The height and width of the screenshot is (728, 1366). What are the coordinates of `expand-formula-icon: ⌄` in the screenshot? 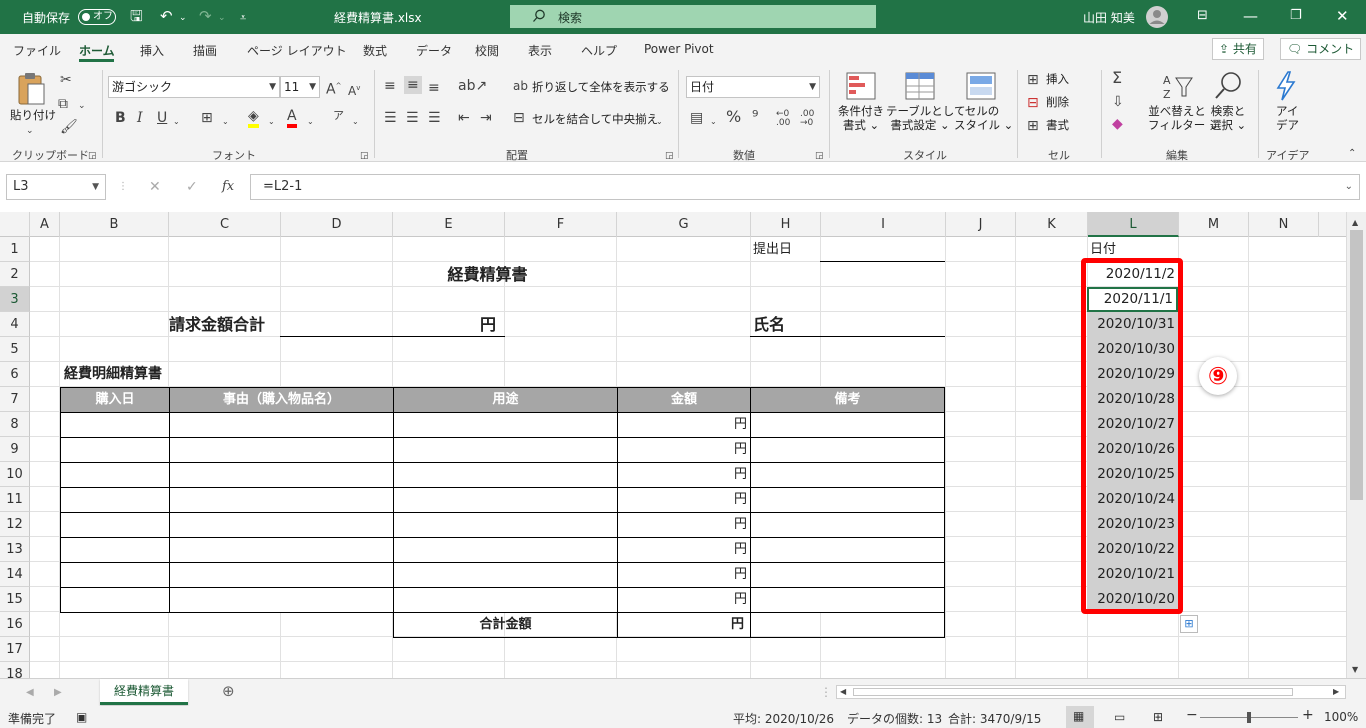 It's located at (1349, 187).